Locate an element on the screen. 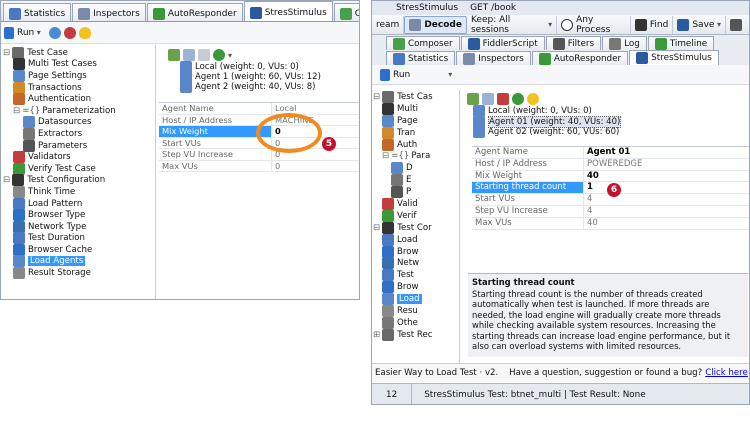  tree-item: Authentication is located at coordinates (79, 99).